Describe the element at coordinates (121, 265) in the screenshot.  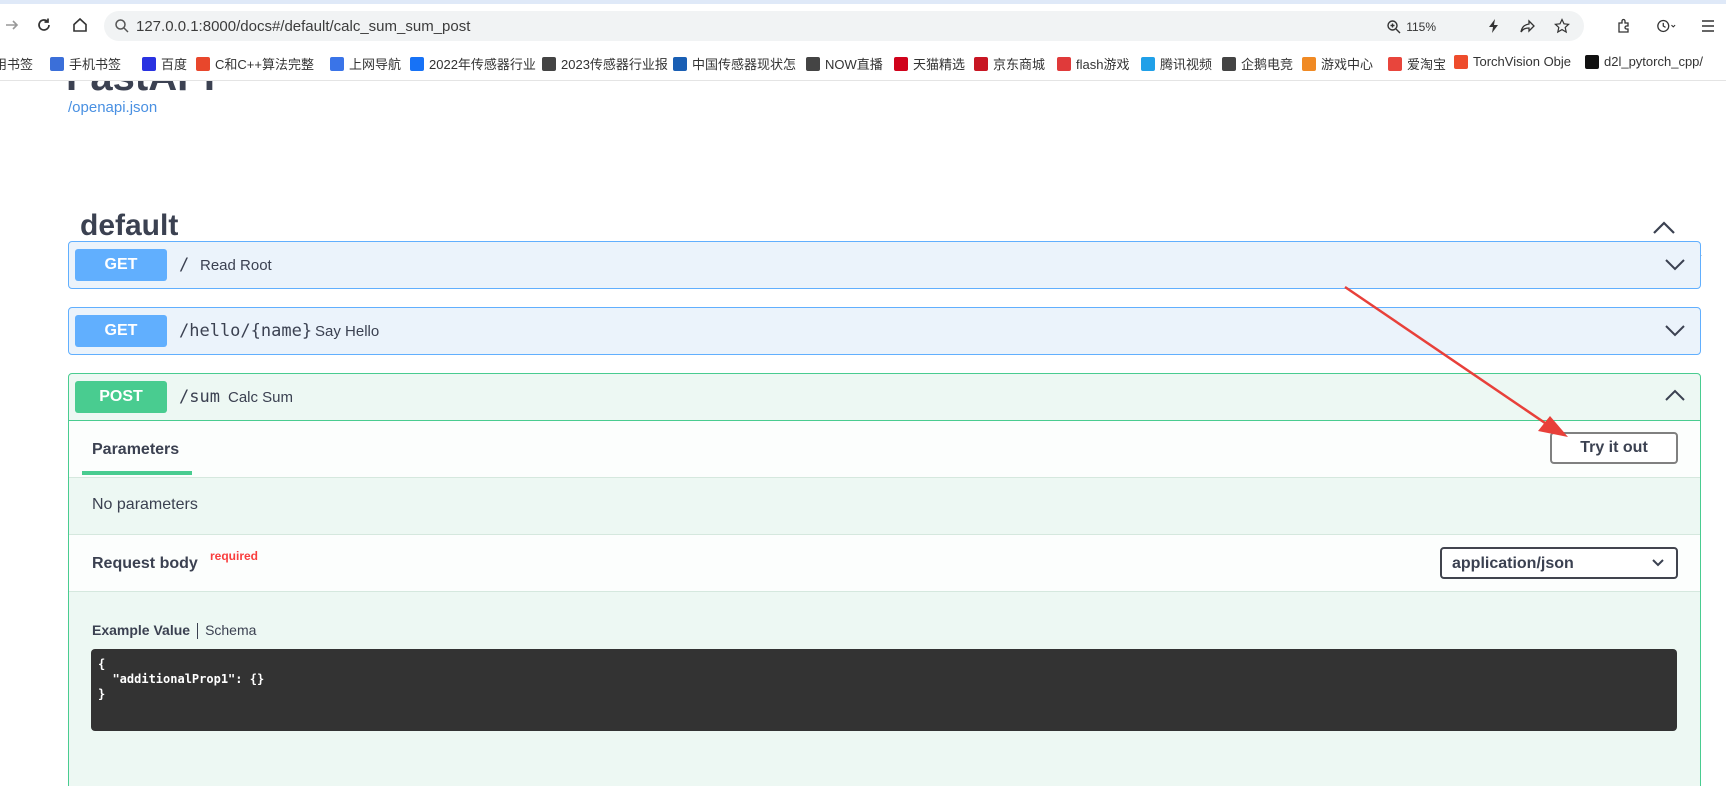
I see `method-badge: GET` at that location.